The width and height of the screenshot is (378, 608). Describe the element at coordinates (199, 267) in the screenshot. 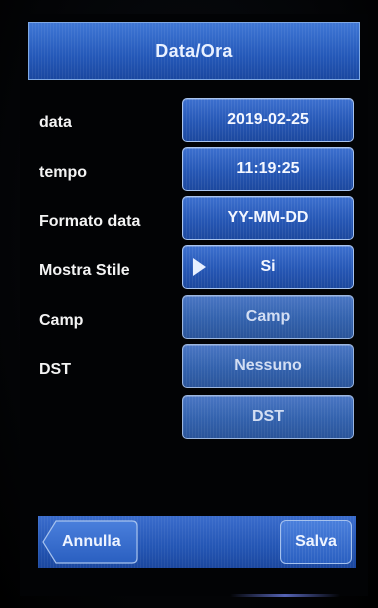

I see `play-arrow-icon` at that location.